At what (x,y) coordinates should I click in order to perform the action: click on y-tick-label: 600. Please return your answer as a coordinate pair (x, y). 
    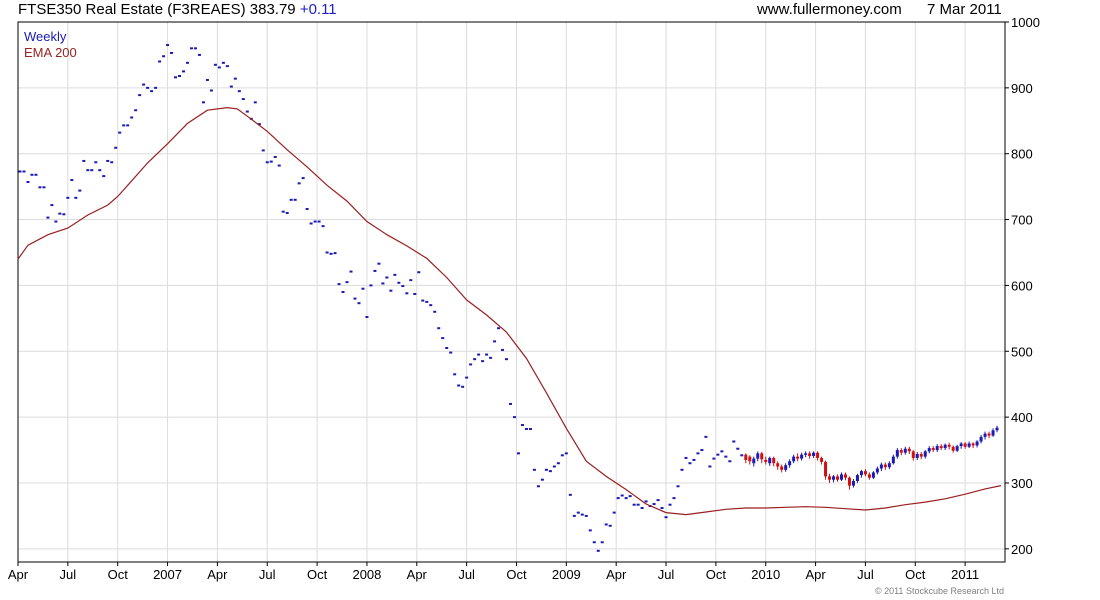
    Looking at the image, I should click on (1022, 285).